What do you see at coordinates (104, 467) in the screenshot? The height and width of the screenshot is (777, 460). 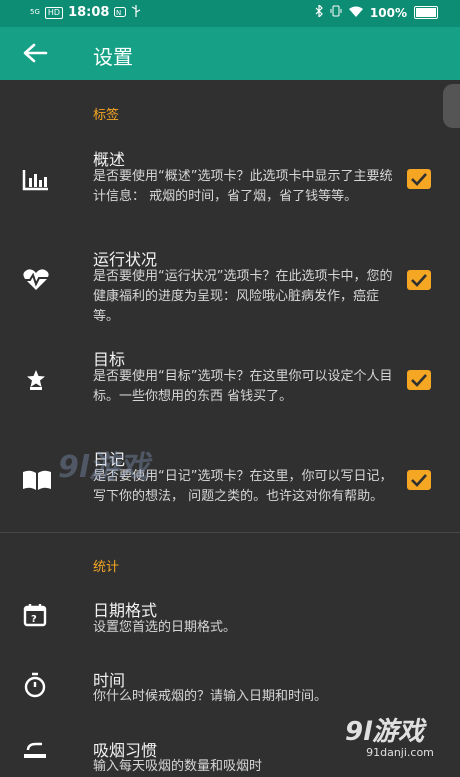 I see `watermark-overlay: 9l游戏` at bounding box center [104, 467].